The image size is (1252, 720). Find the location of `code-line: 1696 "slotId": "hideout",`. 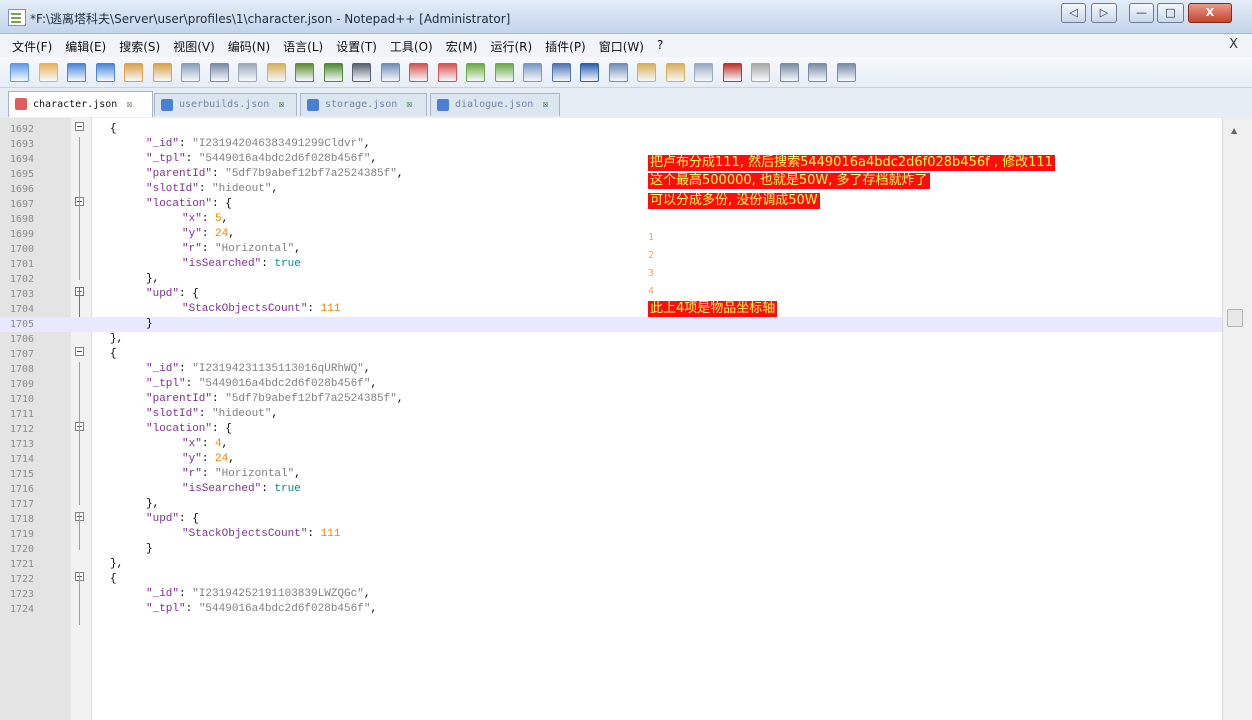

code-line: 1696 "slotId": "hideout", is located at coordinates (611, 189).